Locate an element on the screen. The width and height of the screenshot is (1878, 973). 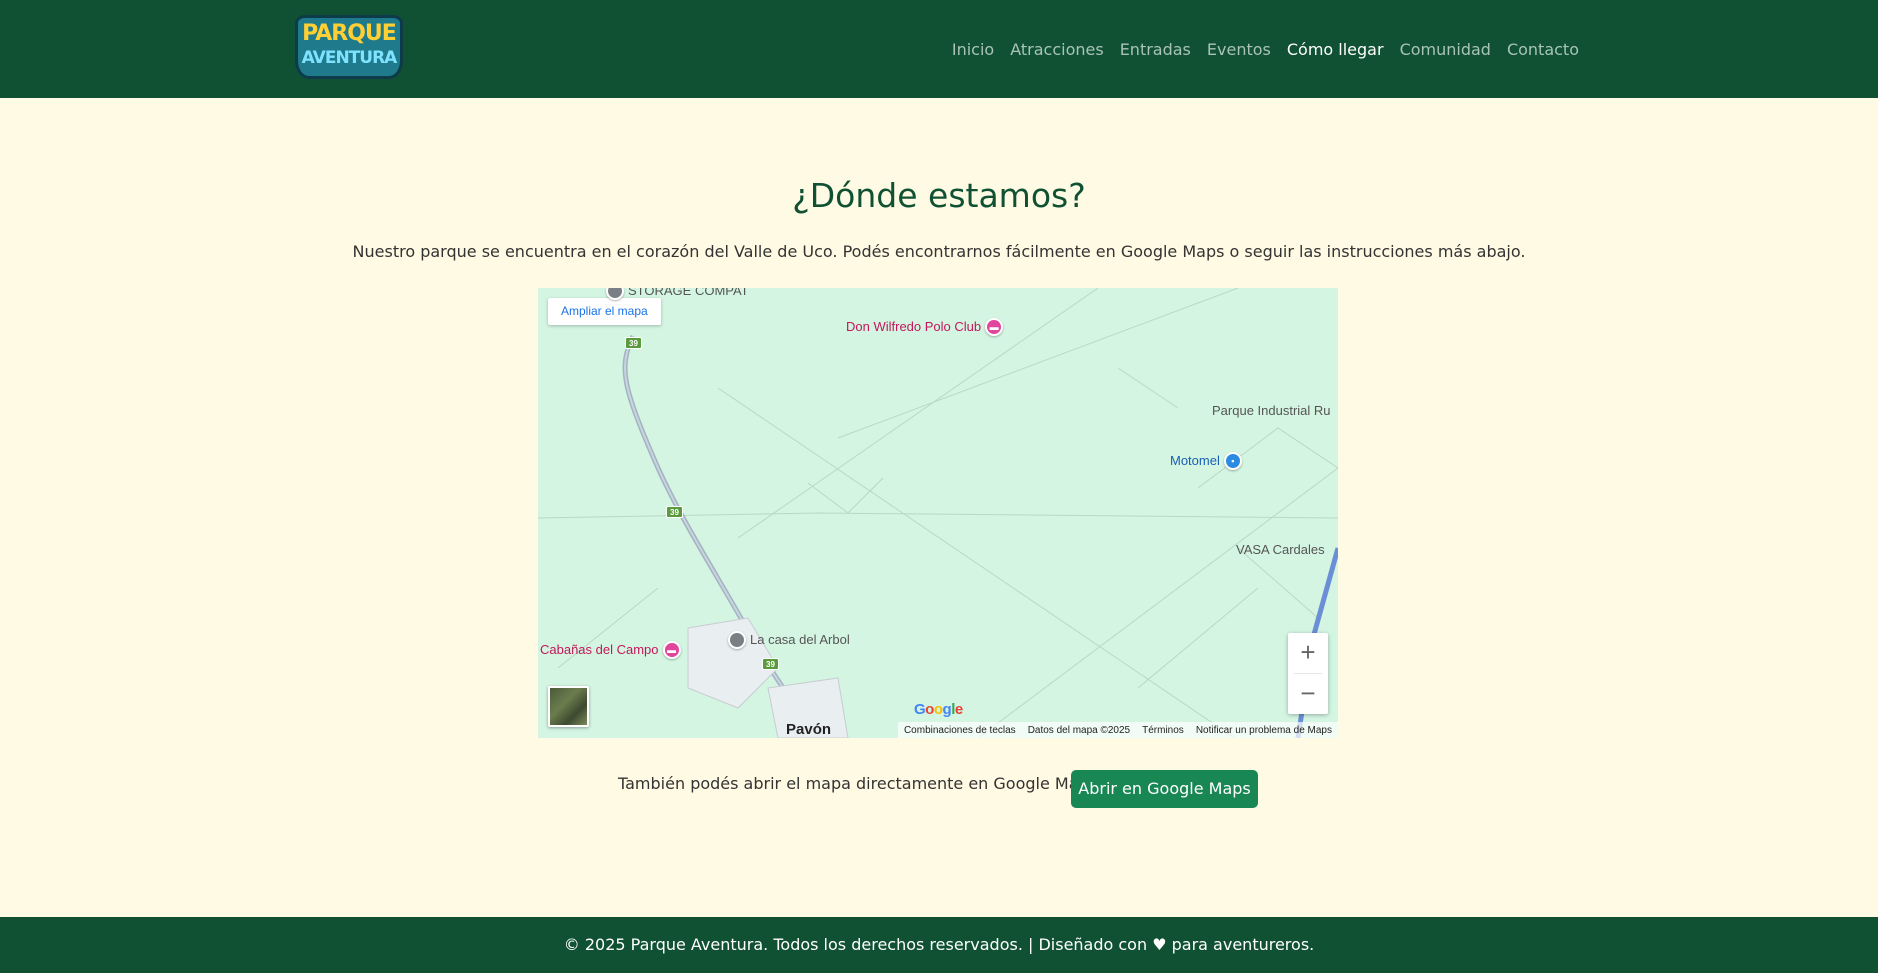
satellite-toggle-thumbnail is located at coordinates (568, 706).